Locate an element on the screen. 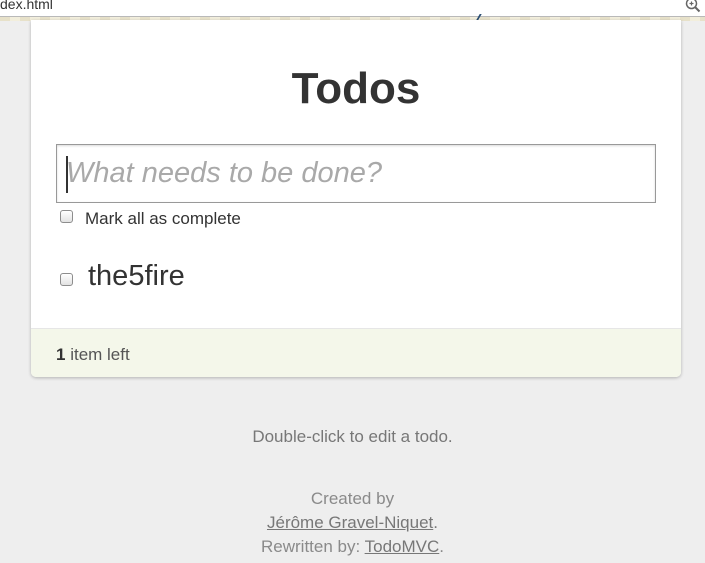 This screenshot has height=563, width=705. browser-address-bar: dex.html is located at coordinates (352, 8).